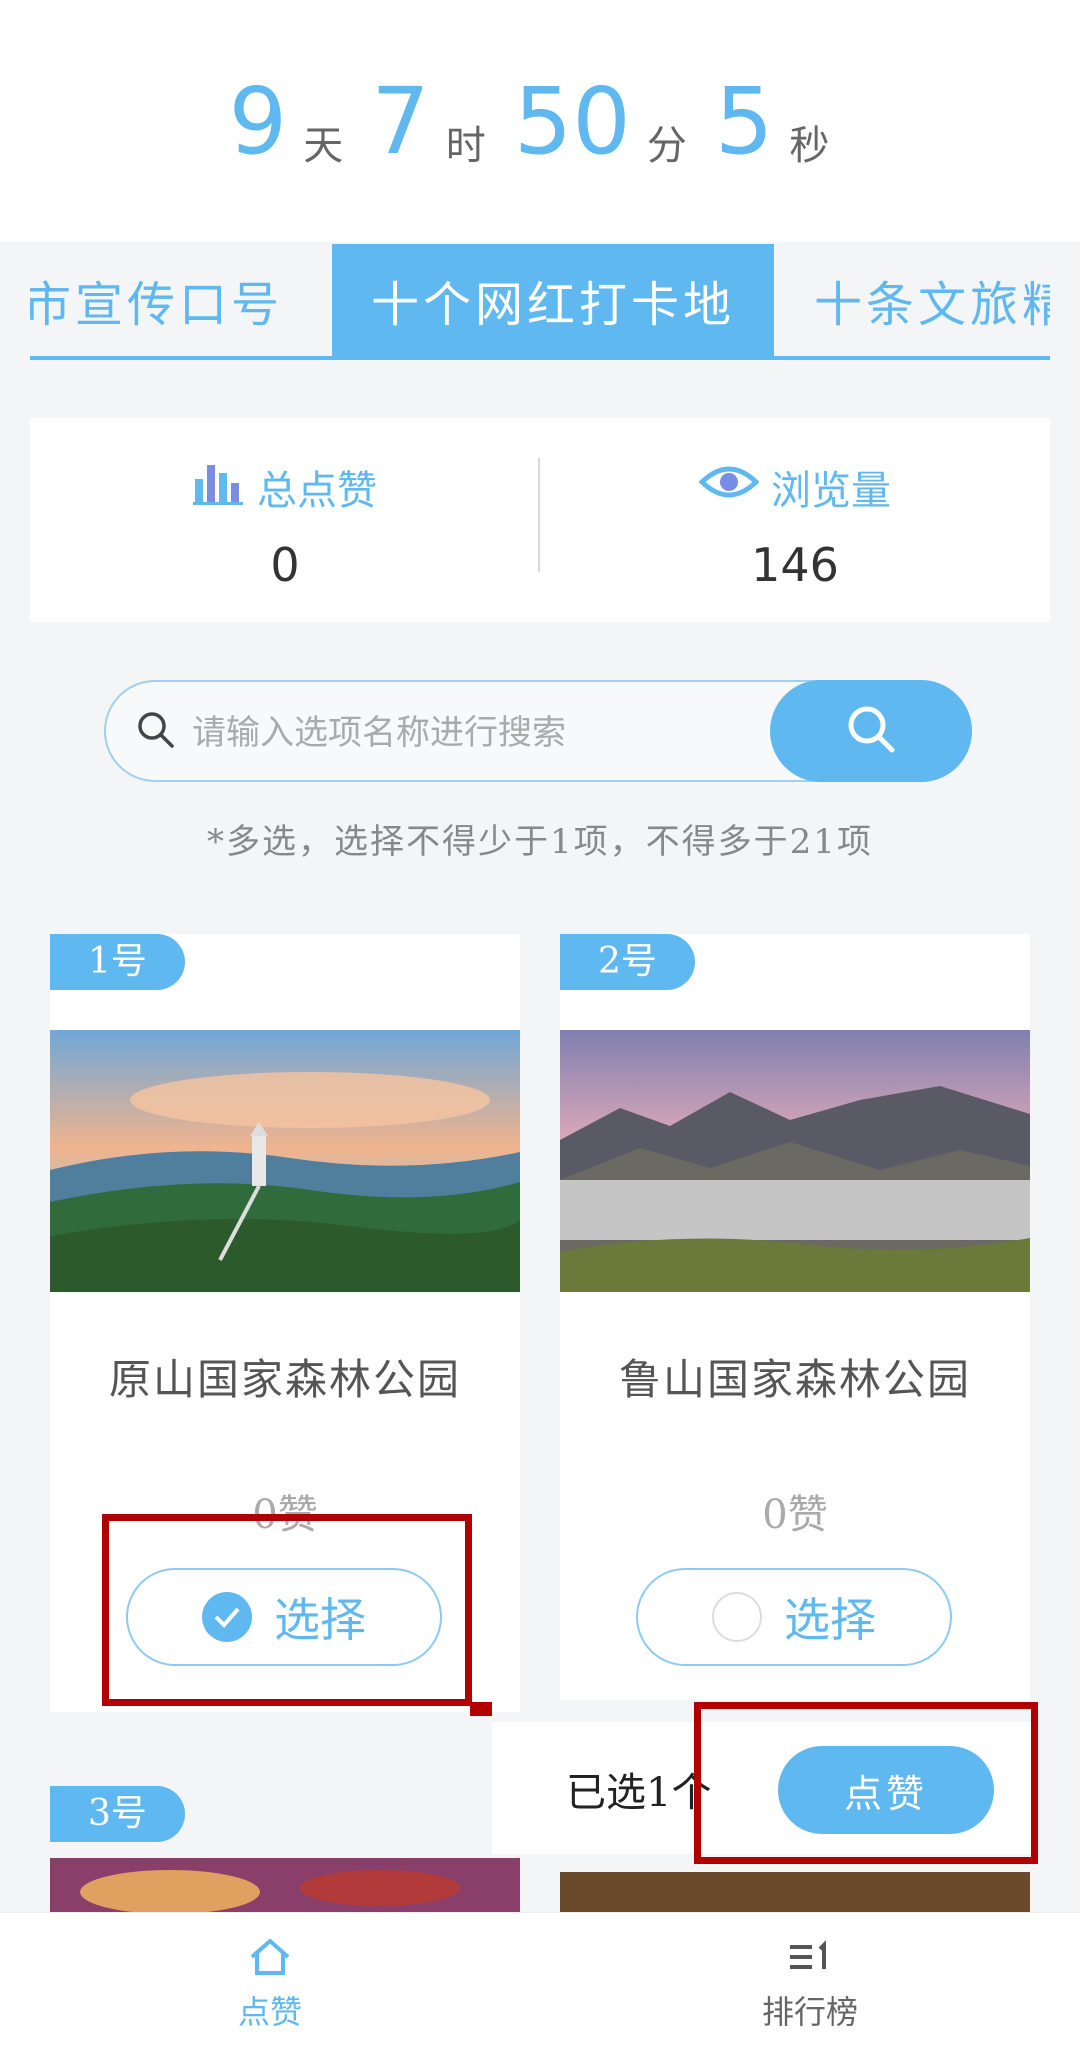 The height and width of the screenshot is (2060, 1080). Describe the element at coordinates (270, 1960) in the screenshot. I see `home-icon` at that location.